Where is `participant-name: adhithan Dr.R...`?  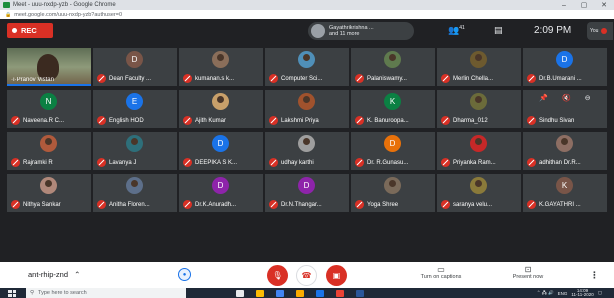 participant-name: adhithan Dr.R... is located at coordinates (560, 162).